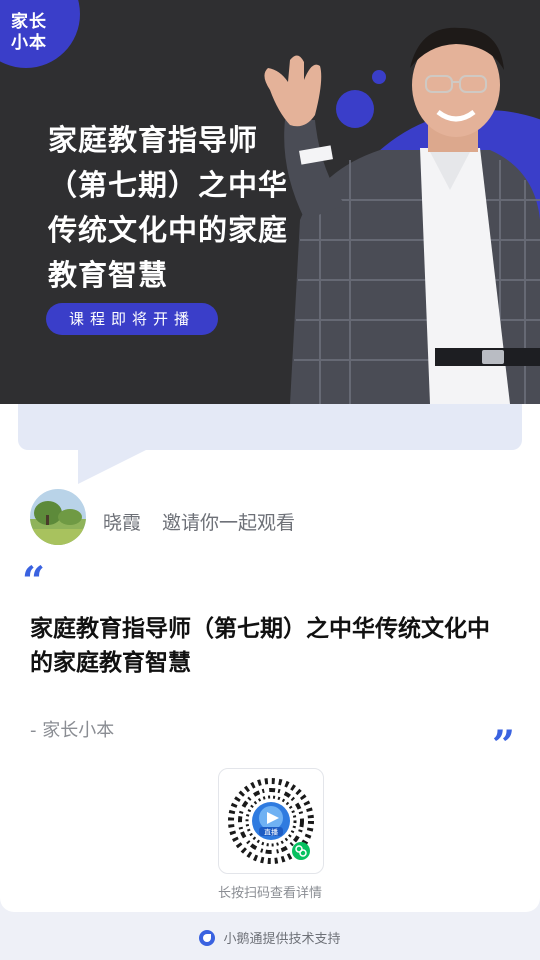 The width and height of the screenshot is (540, 960). What do you see at coordinates (271, 821) in the screenshot?
I see `qr-code-icon: 直播` at bounding box center [271, 821].